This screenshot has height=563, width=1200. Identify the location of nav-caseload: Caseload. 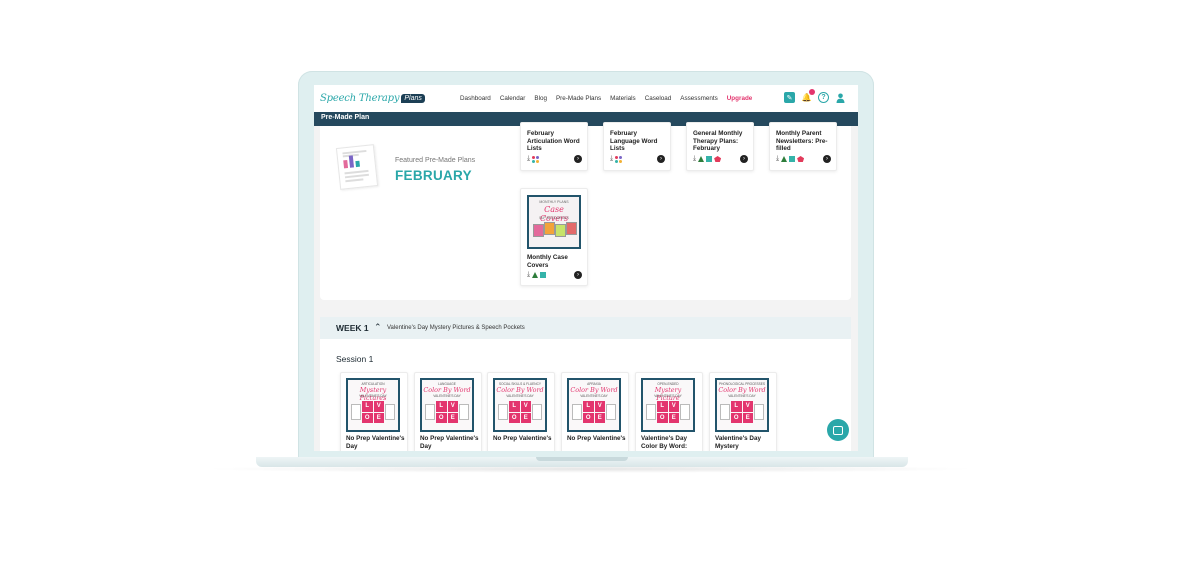
(658, 98).